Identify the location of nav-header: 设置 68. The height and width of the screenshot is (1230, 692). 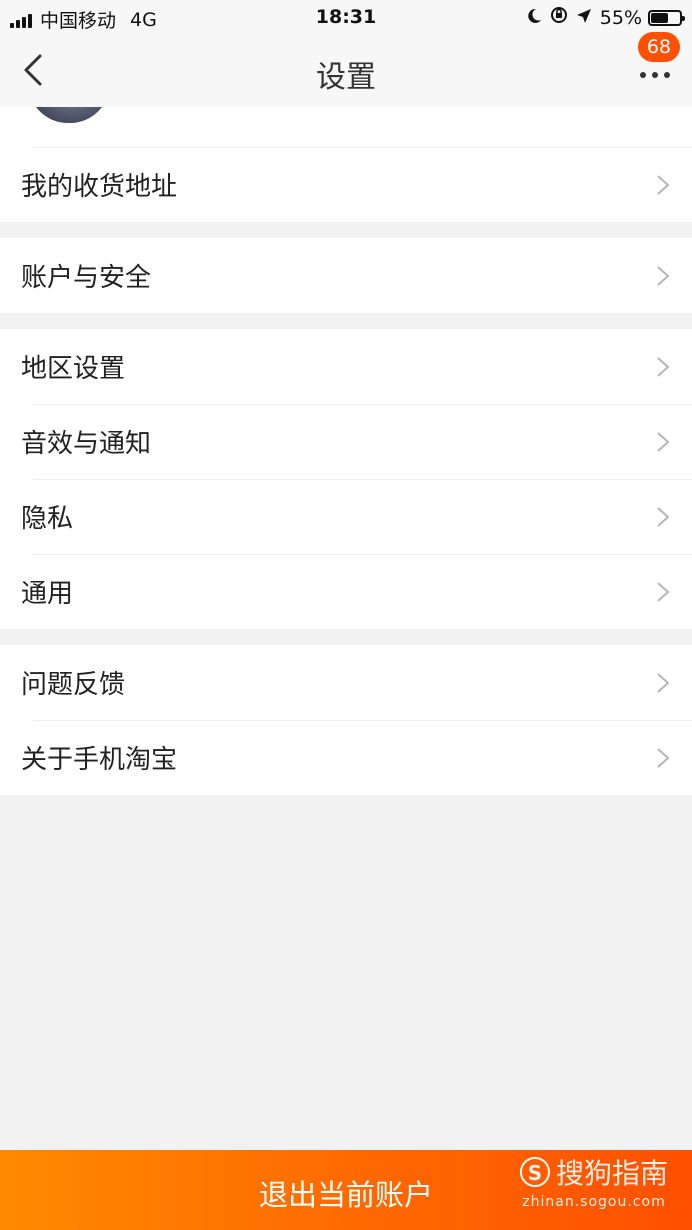
(346, 70).